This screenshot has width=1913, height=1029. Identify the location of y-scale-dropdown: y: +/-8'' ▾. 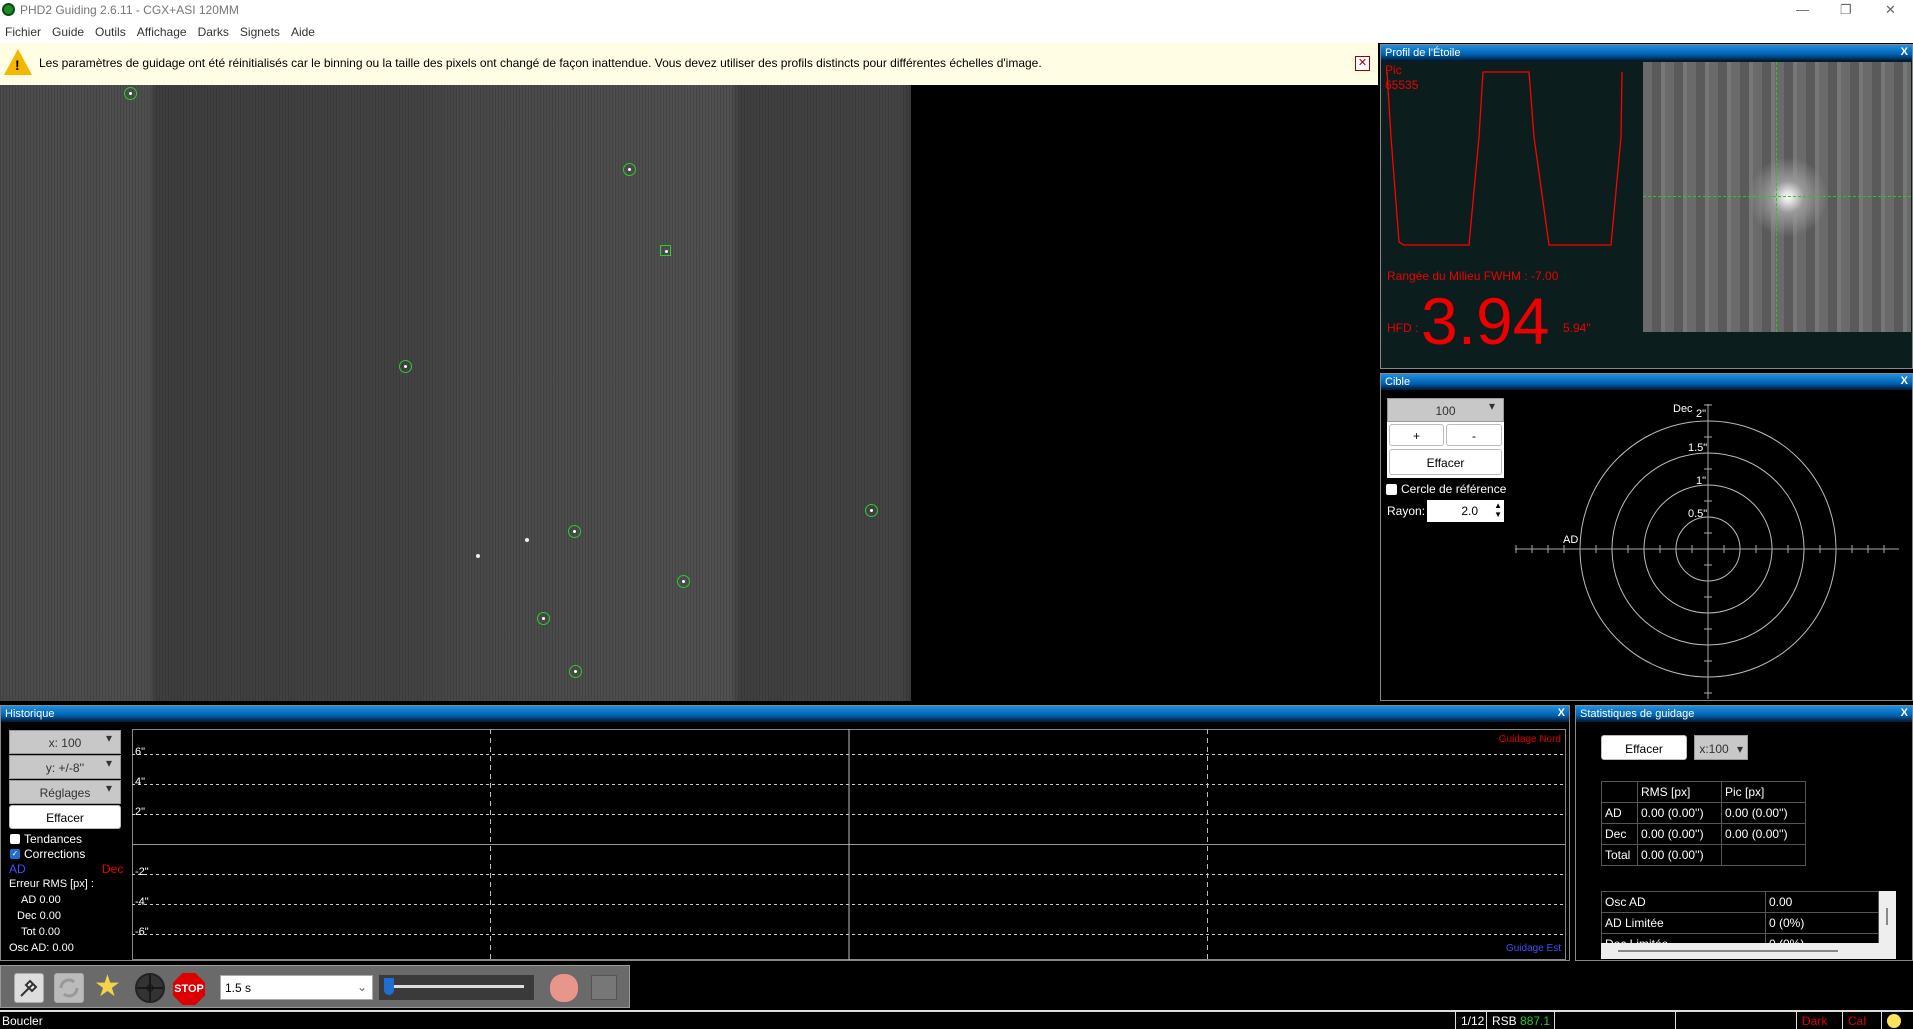
(65, 767).